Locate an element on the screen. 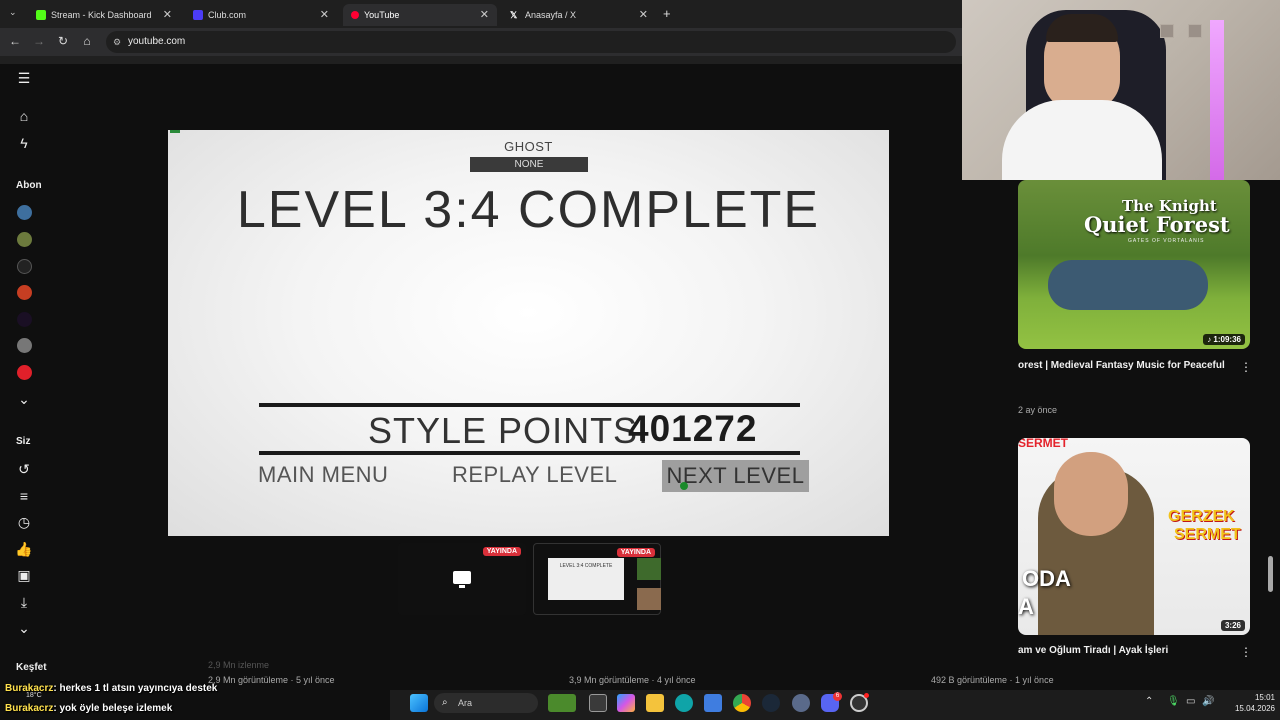  shorts-icon: ϟ is located at coordinates (24, 143).